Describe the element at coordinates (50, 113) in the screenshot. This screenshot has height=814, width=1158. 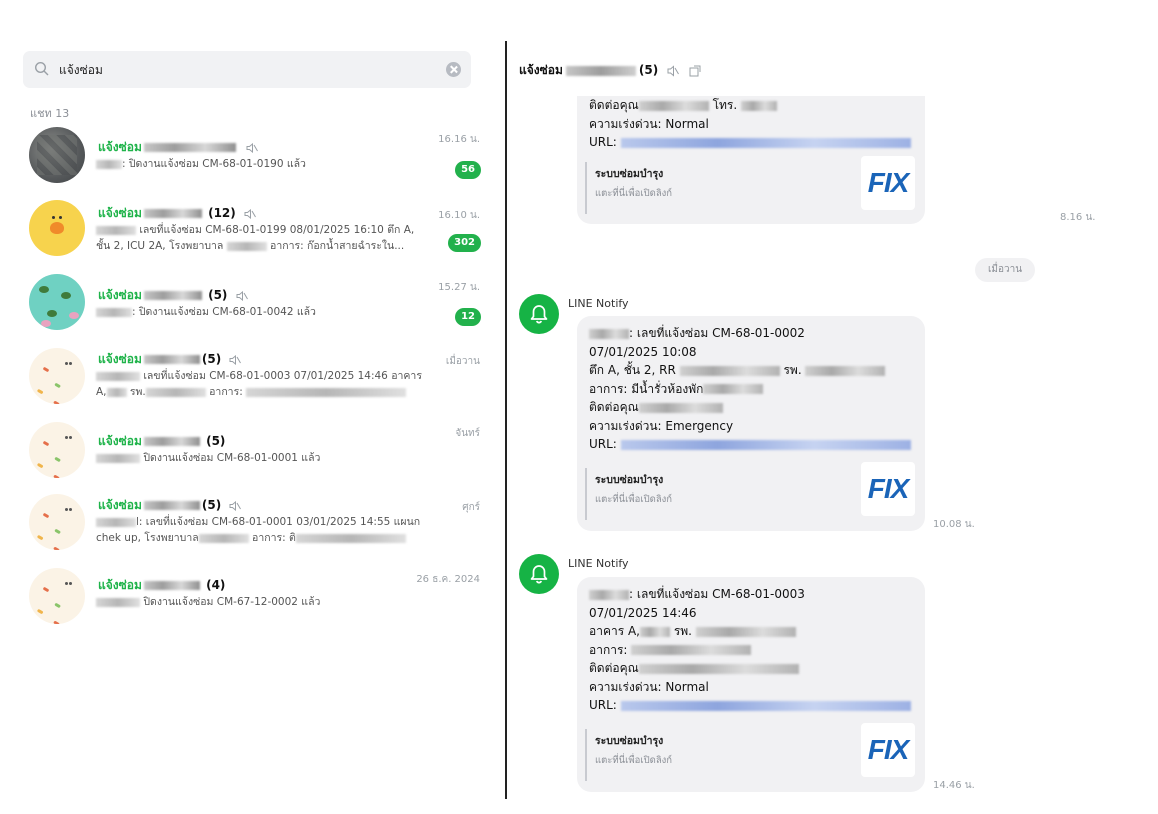
I see `section-label: แชท 13` at that location.